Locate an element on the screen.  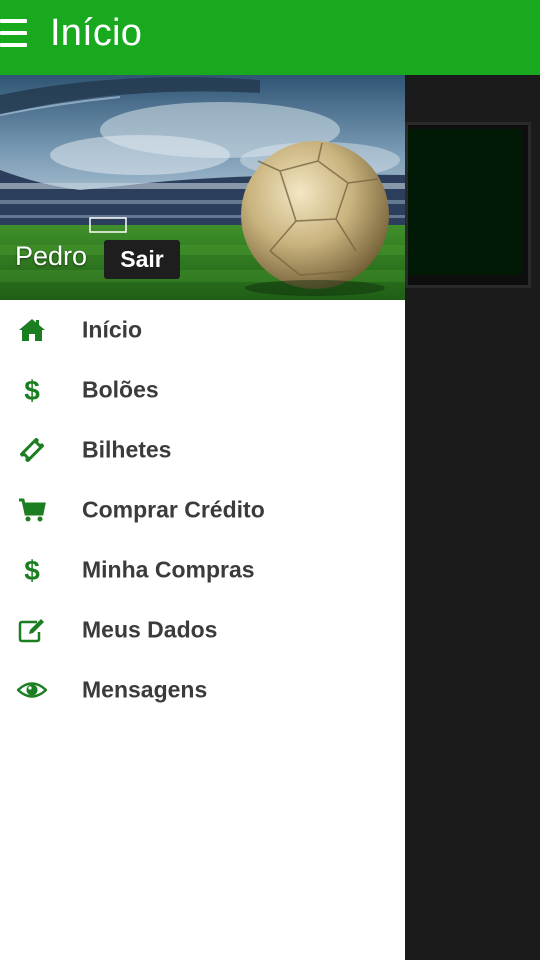
dimmed-card is located at coordinates (468, 205).